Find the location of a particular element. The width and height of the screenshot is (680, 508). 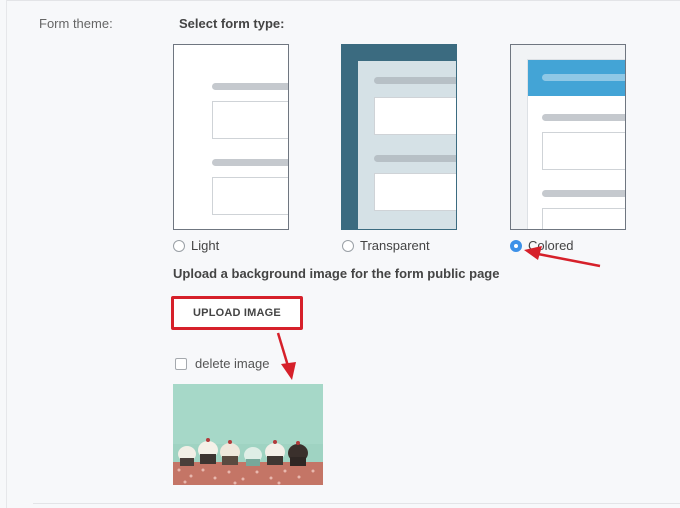

background-image-preview is located at coordinates (248, 434).